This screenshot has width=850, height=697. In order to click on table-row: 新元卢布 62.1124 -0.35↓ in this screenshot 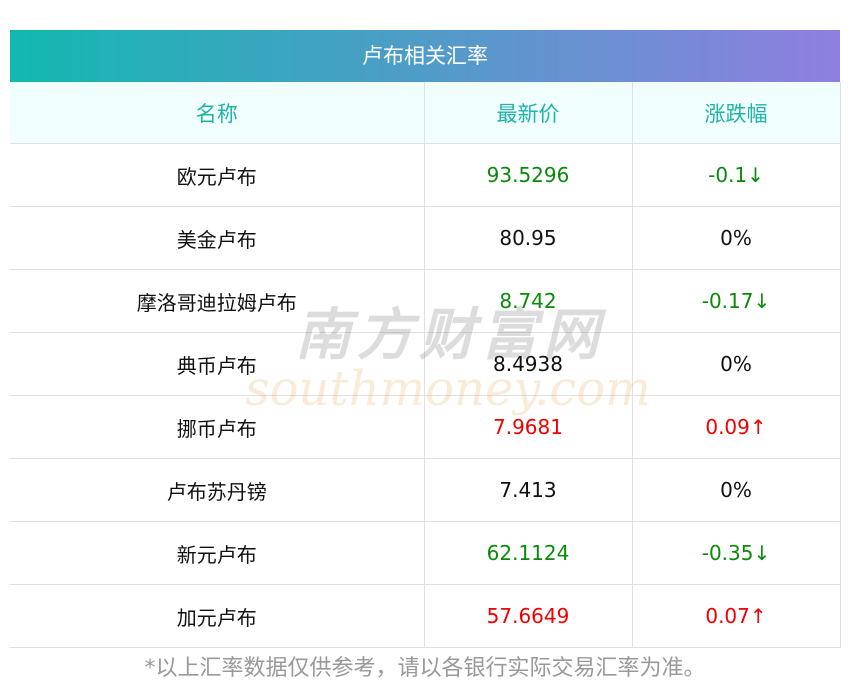, I will do `click(425, 553)`.